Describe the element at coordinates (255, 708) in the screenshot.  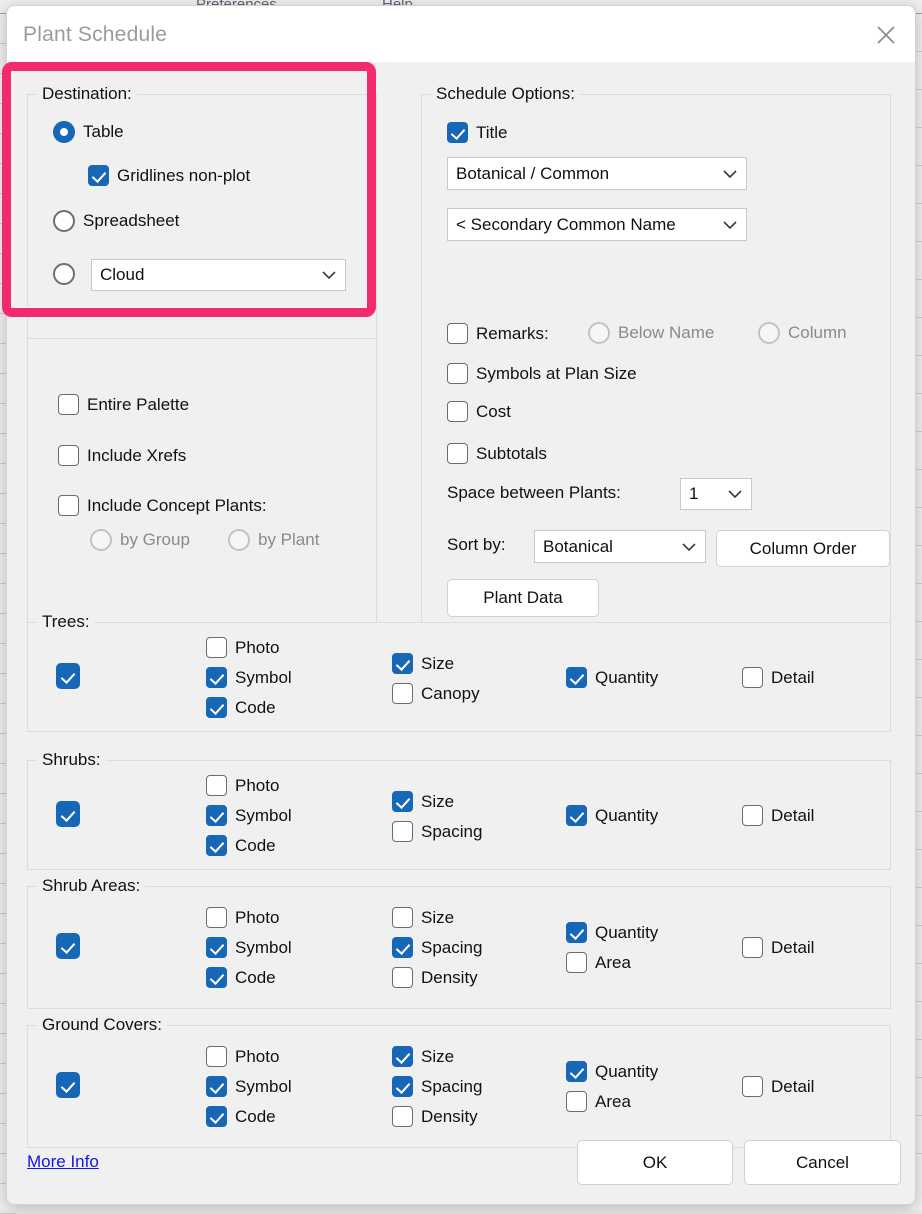
I see `checkbox-trees-code-label: Code` at that location.